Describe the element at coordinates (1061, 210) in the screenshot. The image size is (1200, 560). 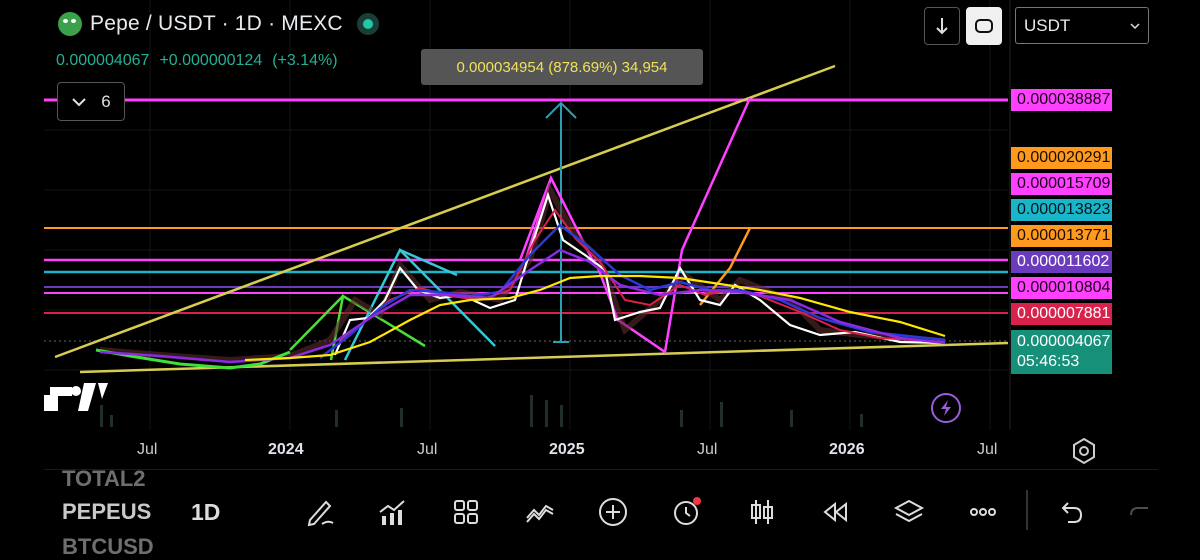
I see `price-label: 0.000013823` at that location.